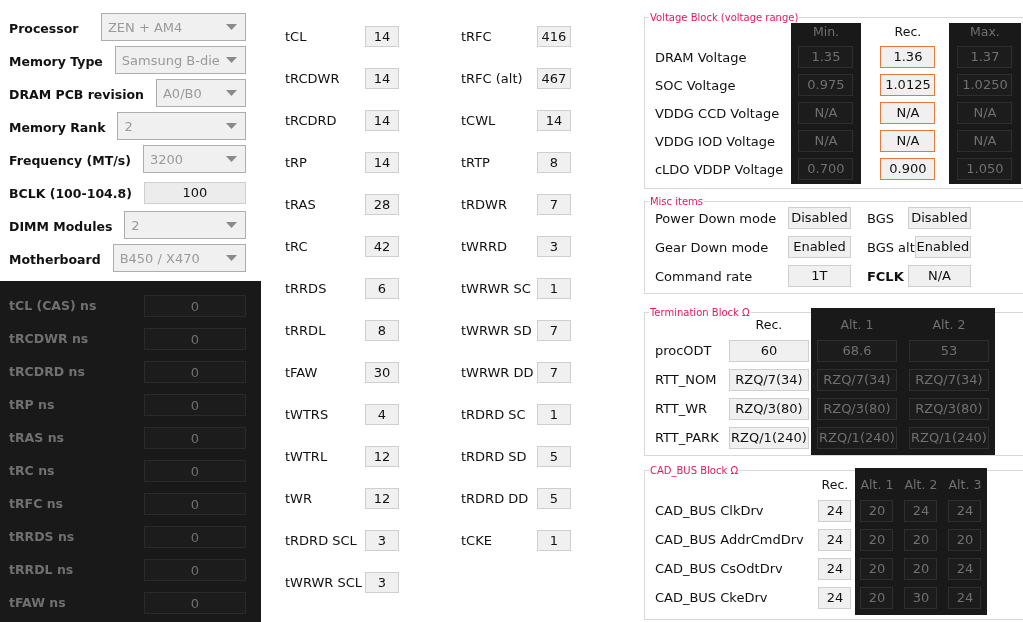 This screenshot has height=622, width=1023. Describe the element at coordinates (32, 470) in the screenshot. I see `timing-label: tRC ns` at that location.